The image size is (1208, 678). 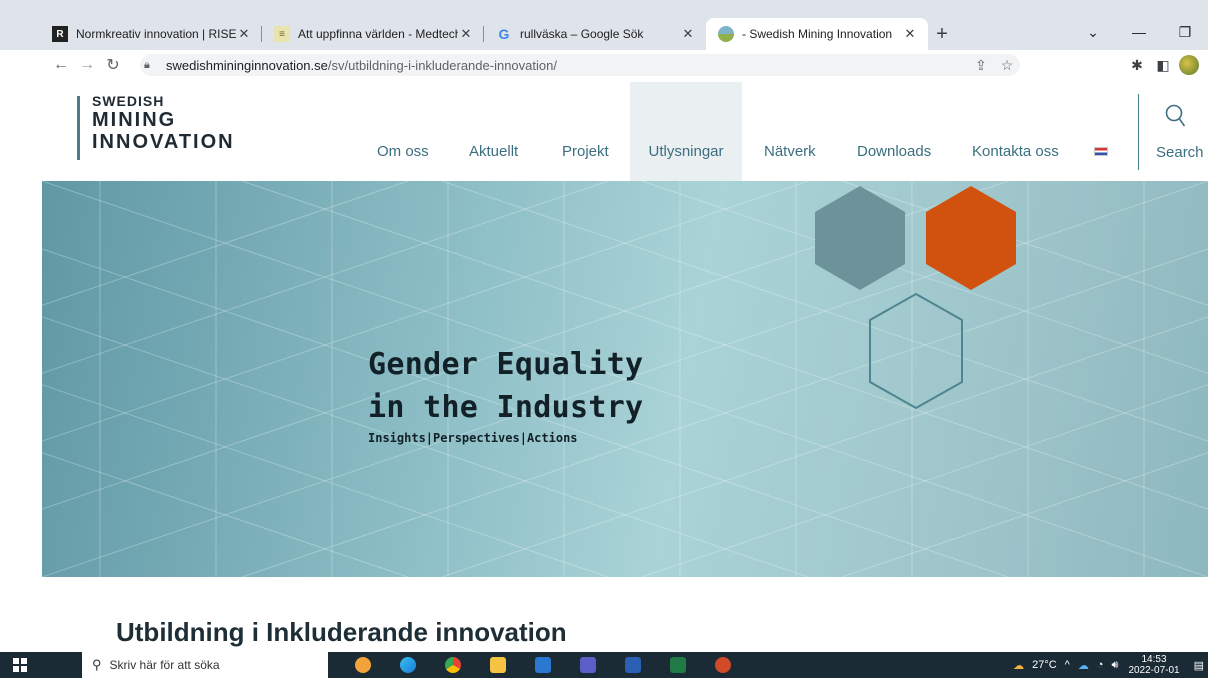 I want to click on url-host: swedishmininginnovation.se, so click(x=247, y=65).